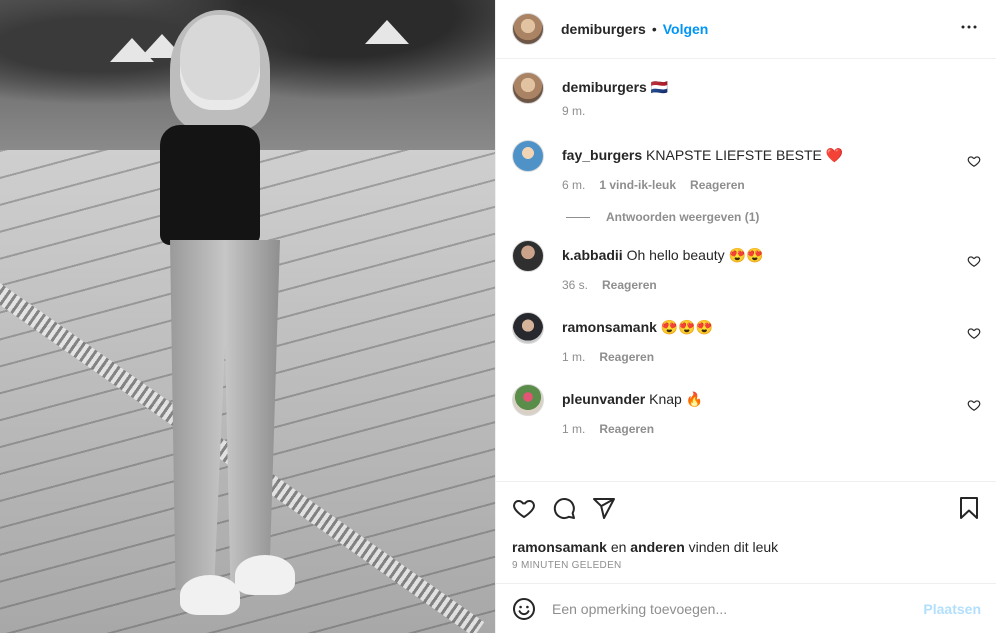 The width and height of the screenshot is (996, 633). I want to click on paper-plane-icon, so click(604, 508).